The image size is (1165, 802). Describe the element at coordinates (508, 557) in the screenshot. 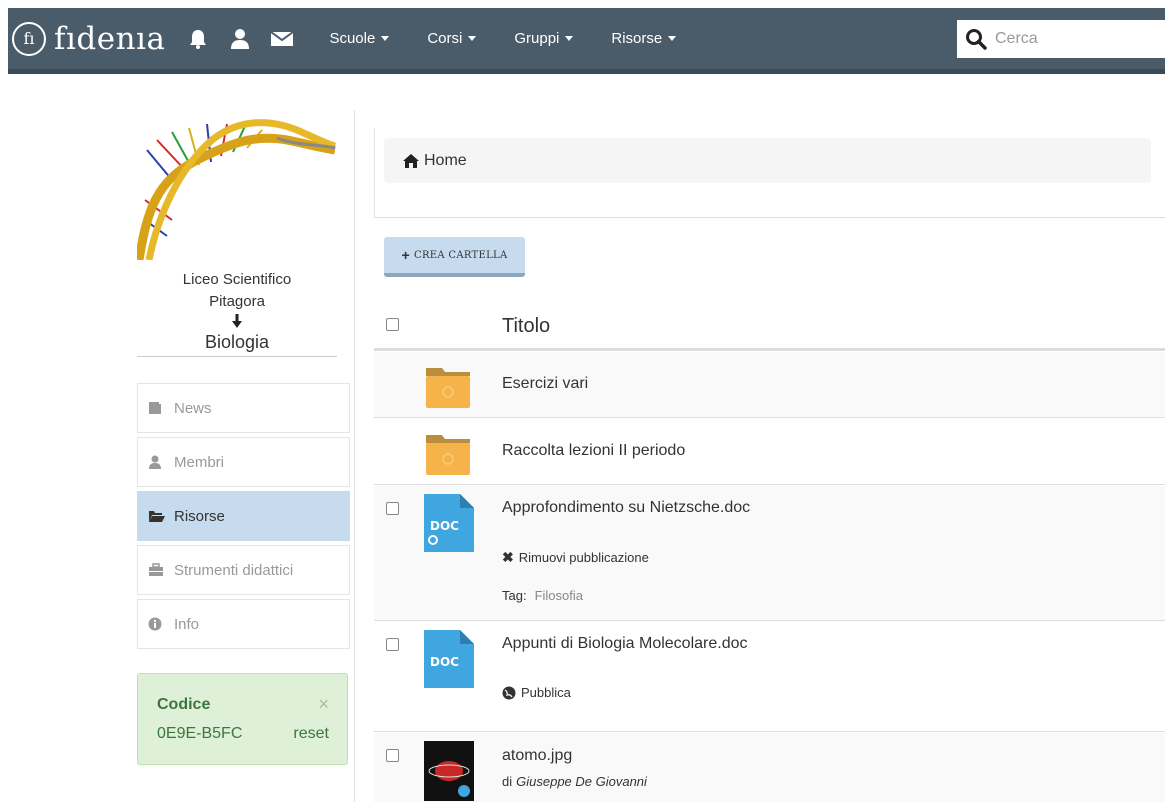

I see `remove-icon: ✖` at that location.